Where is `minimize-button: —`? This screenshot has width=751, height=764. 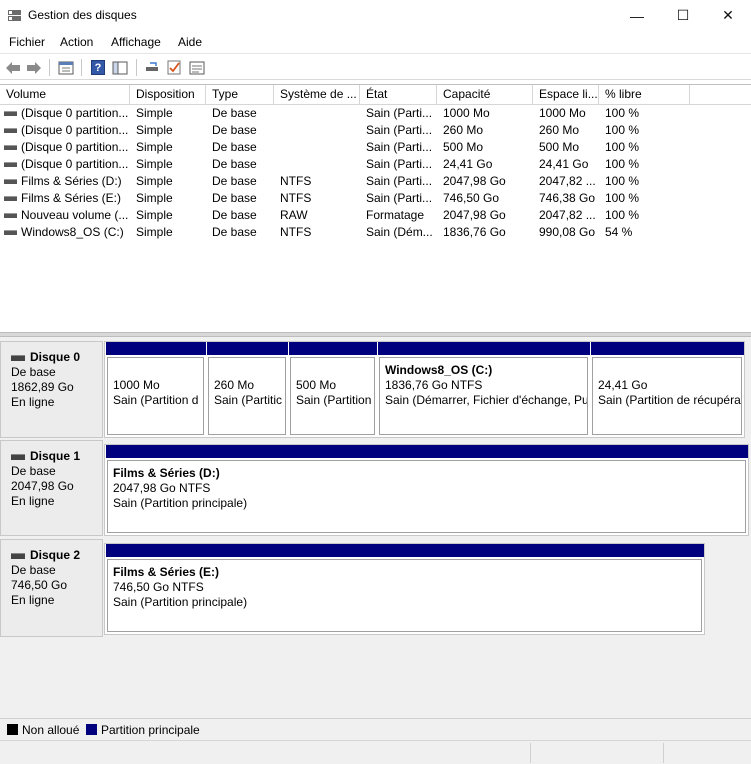
minimize-button: — is located at coordinates (637, 15).